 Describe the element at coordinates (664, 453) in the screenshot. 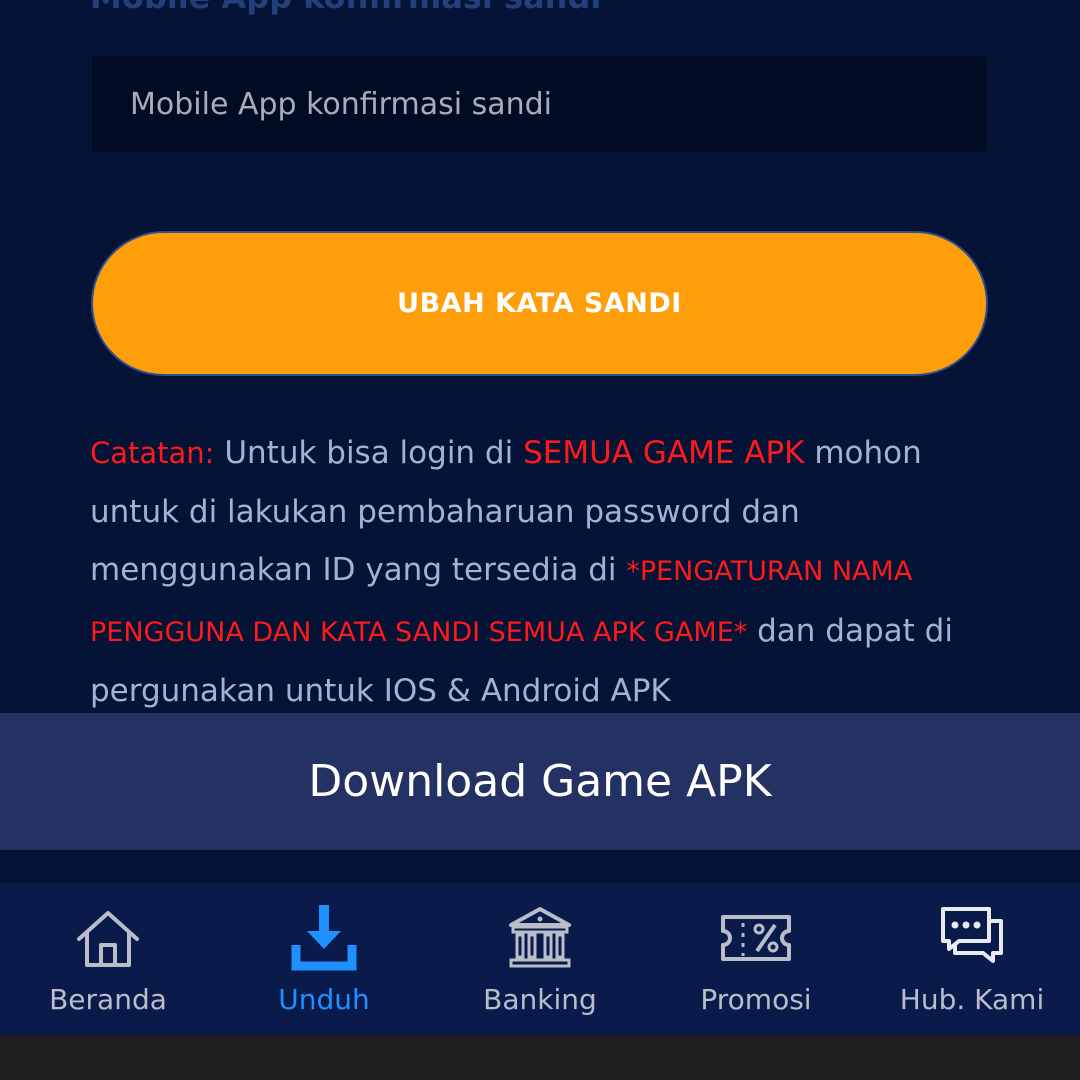

I see `note-highlight-1: SEMUA GAME APK` at that location.